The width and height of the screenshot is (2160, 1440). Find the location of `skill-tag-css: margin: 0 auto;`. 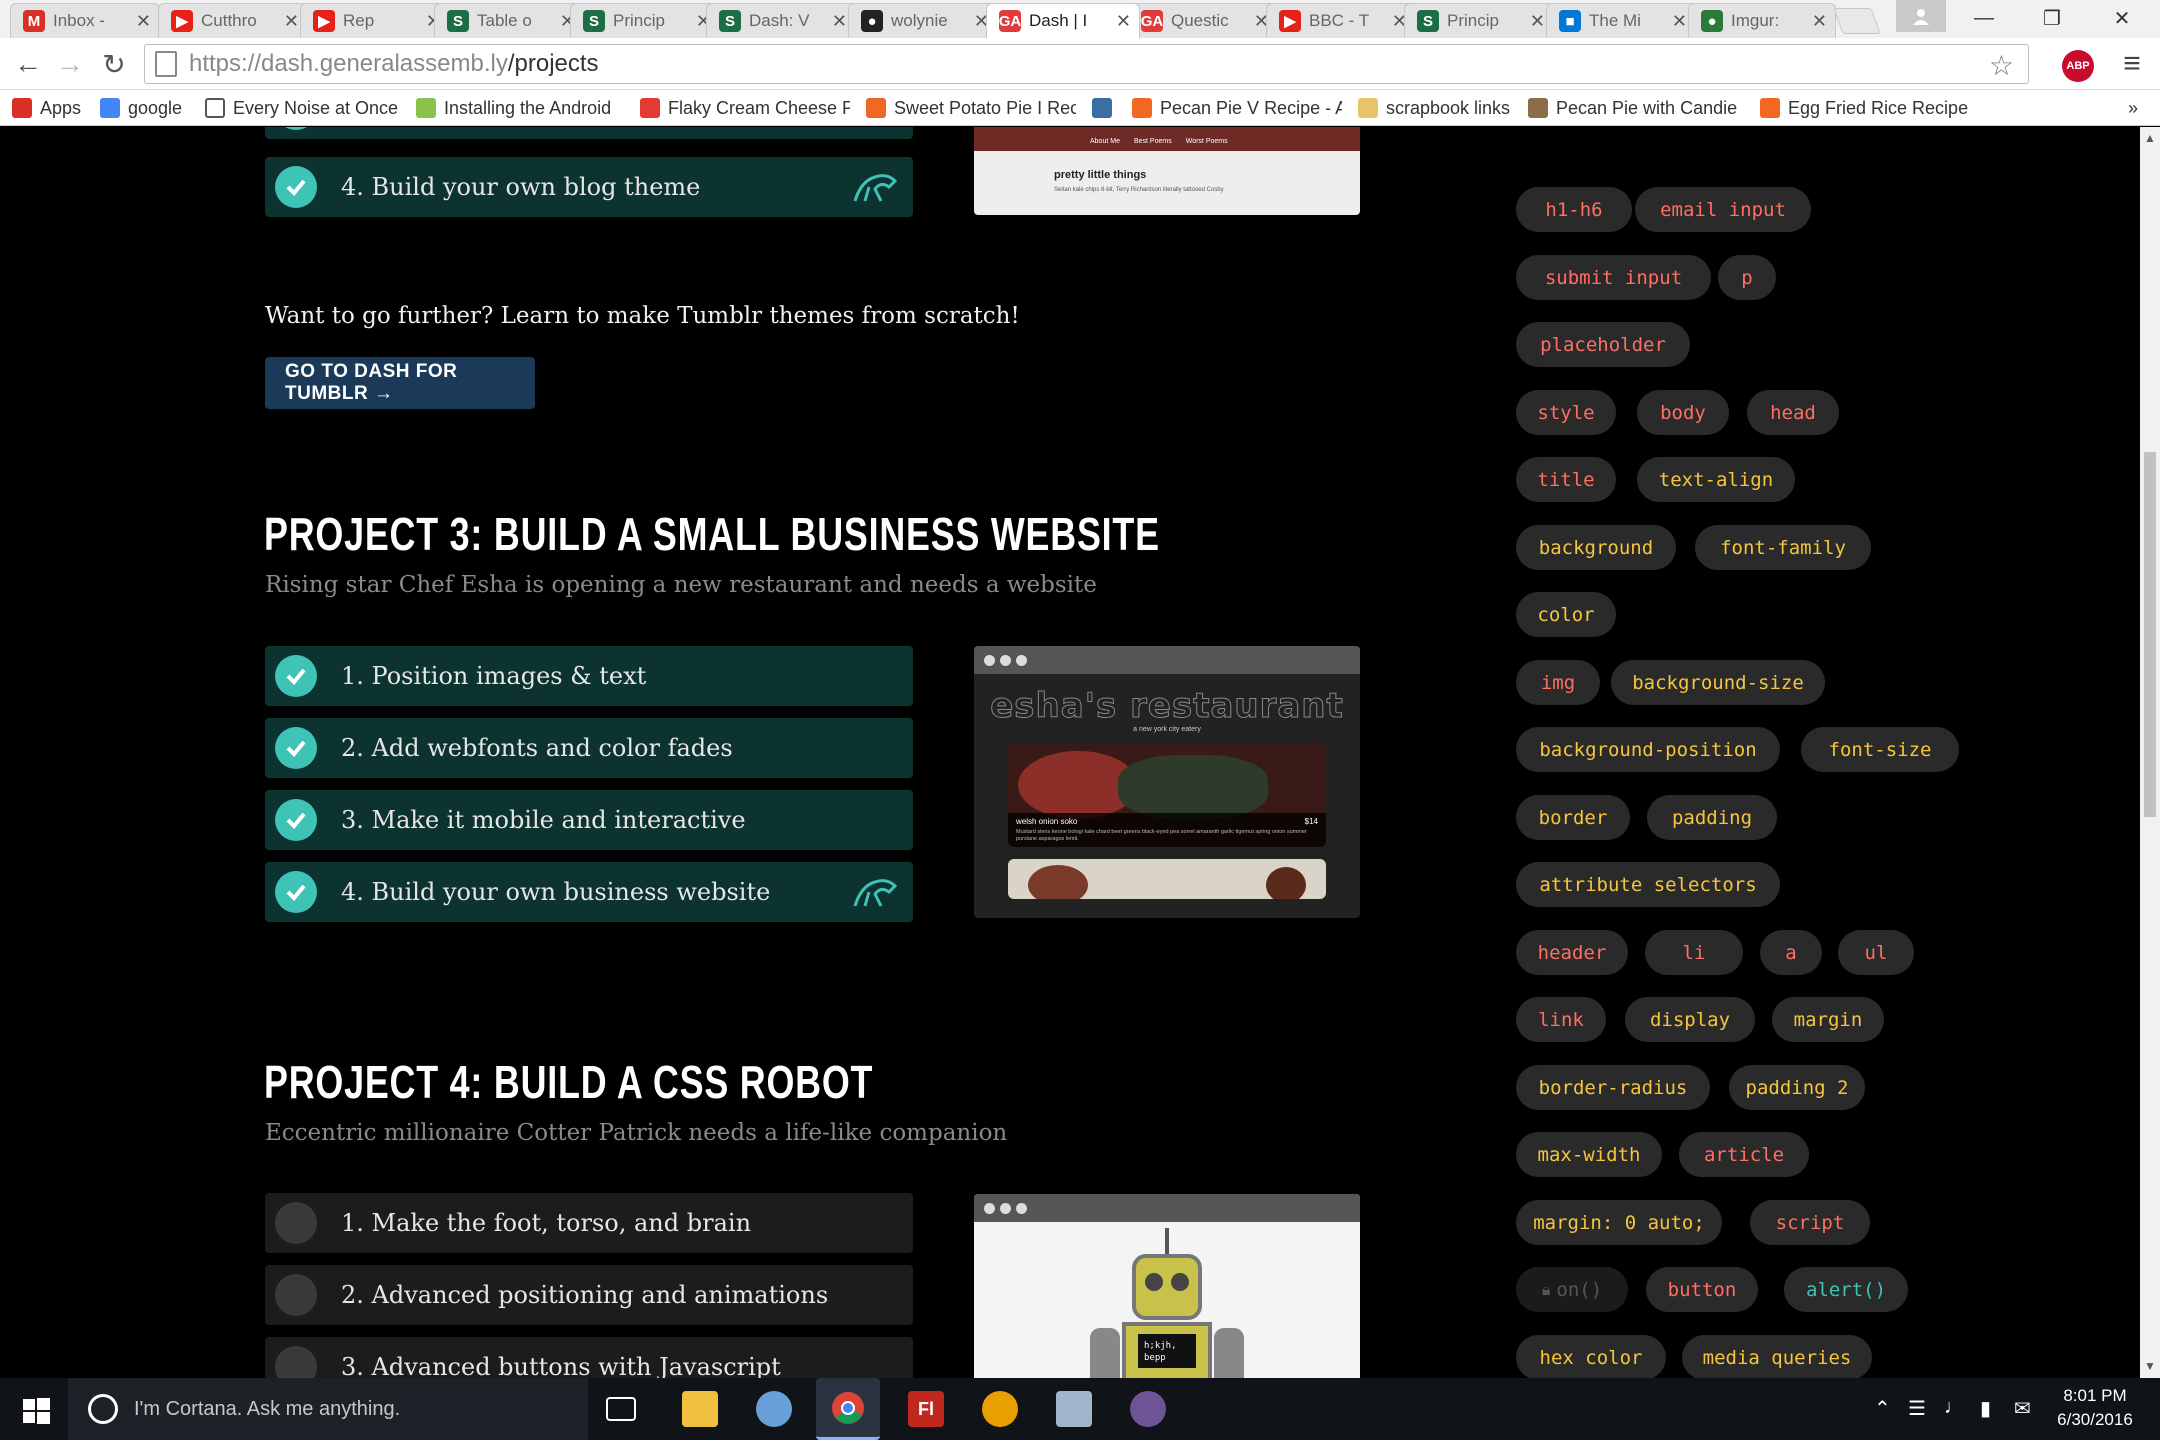

skill-tag-css: margin: 0 auto; is located at coordinates (1619, 1222).